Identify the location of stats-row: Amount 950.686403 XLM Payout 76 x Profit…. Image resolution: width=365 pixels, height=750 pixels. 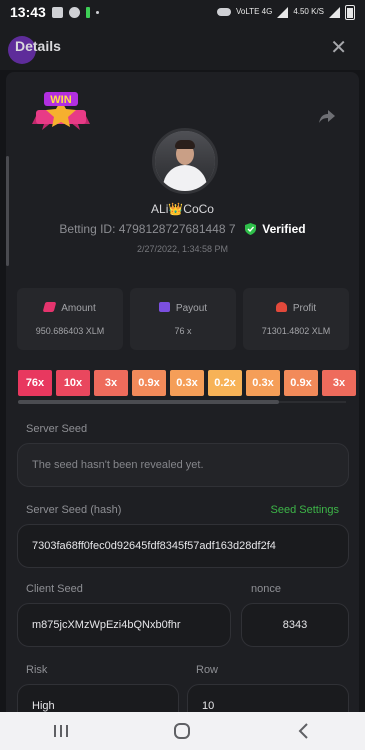
(183, 319).